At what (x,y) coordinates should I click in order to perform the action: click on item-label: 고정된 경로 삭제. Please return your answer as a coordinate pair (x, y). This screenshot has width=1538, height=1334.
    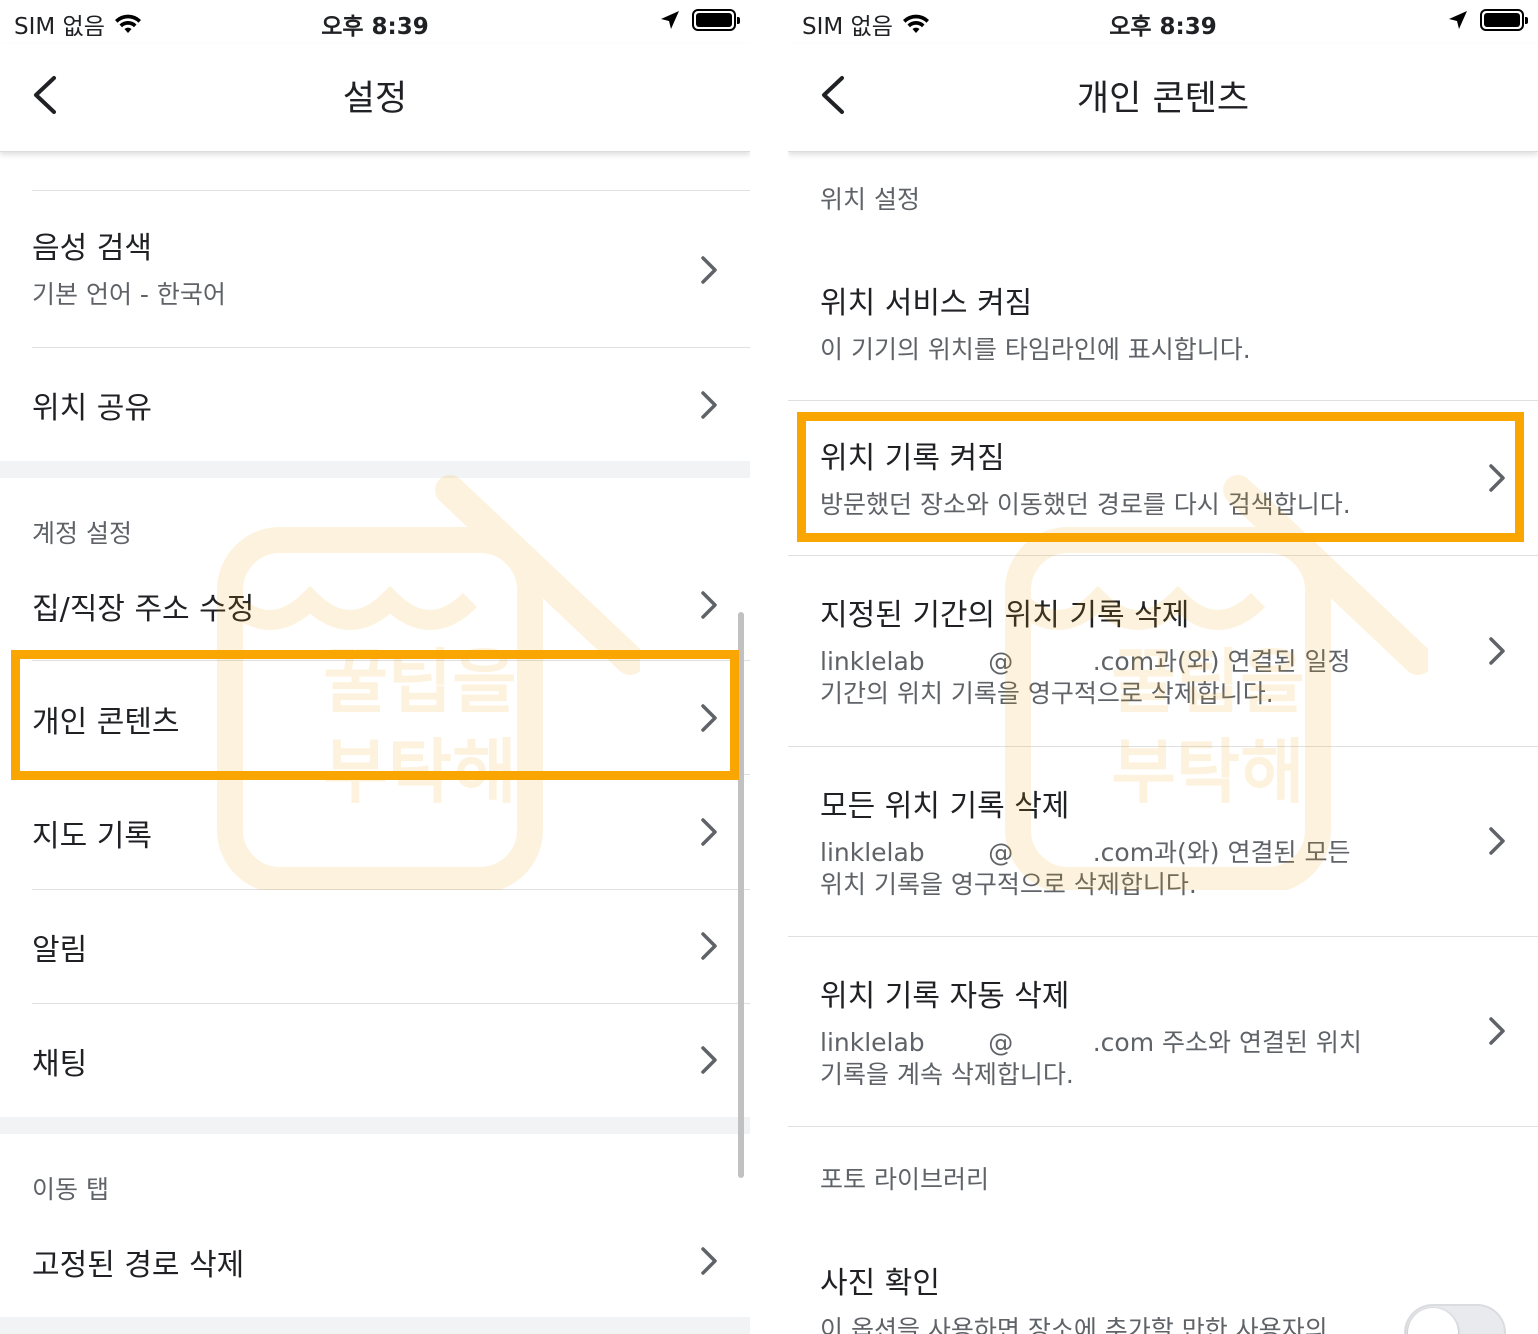
    Looking at the image, I should click on (138, 1265).